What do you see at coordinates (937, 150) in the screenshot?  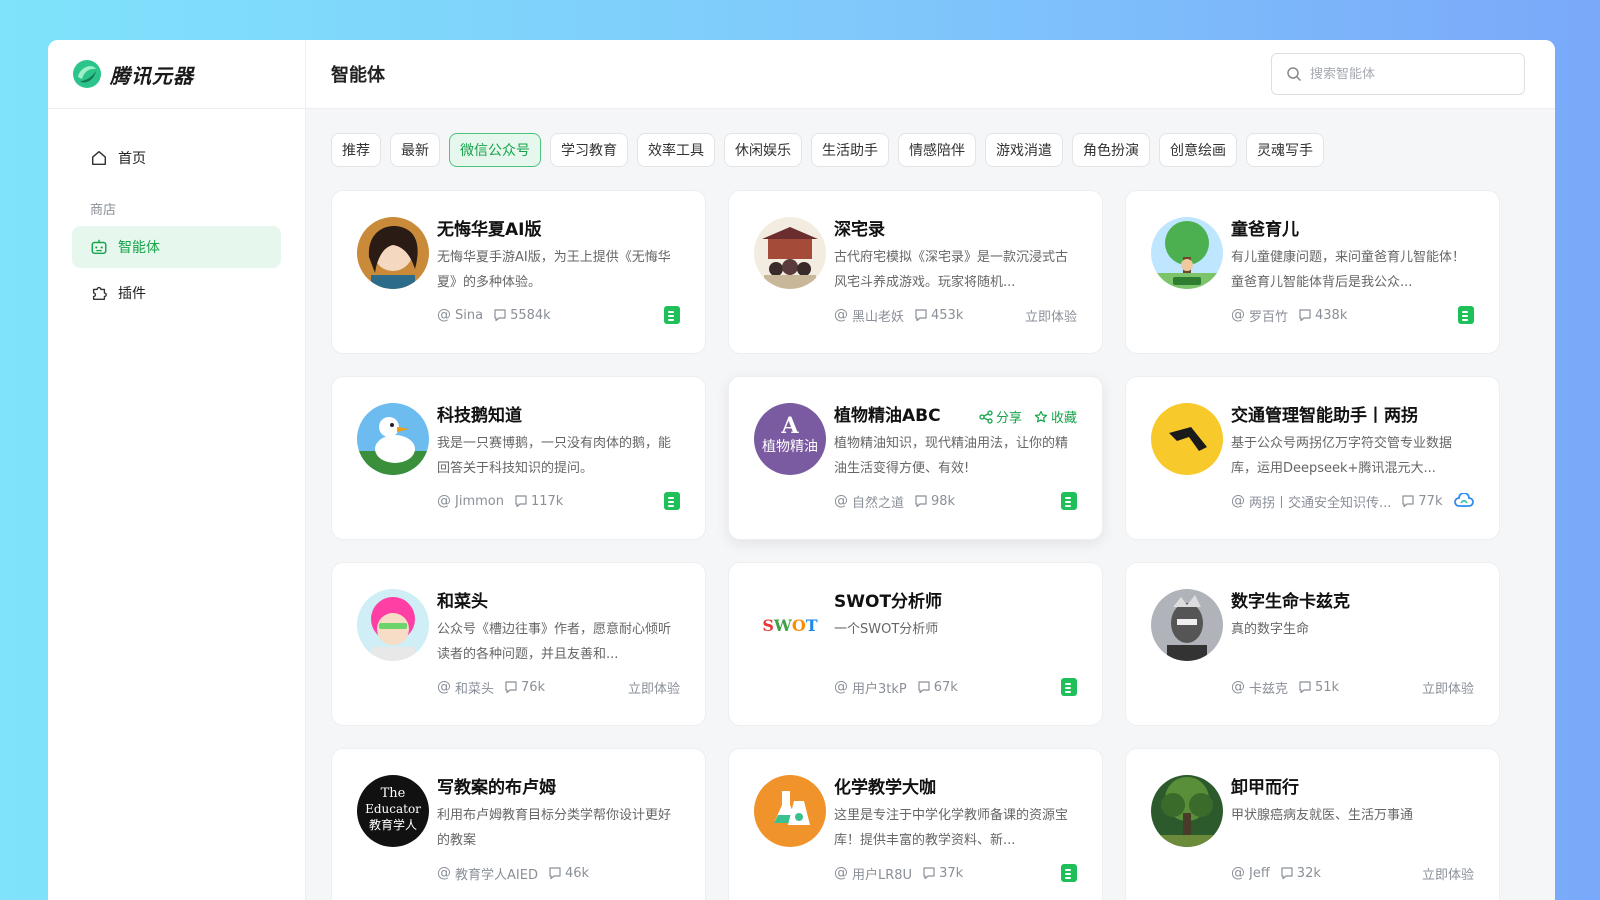 I see `tab-companion: 情感陪伴` at bounding box center [937, 150].